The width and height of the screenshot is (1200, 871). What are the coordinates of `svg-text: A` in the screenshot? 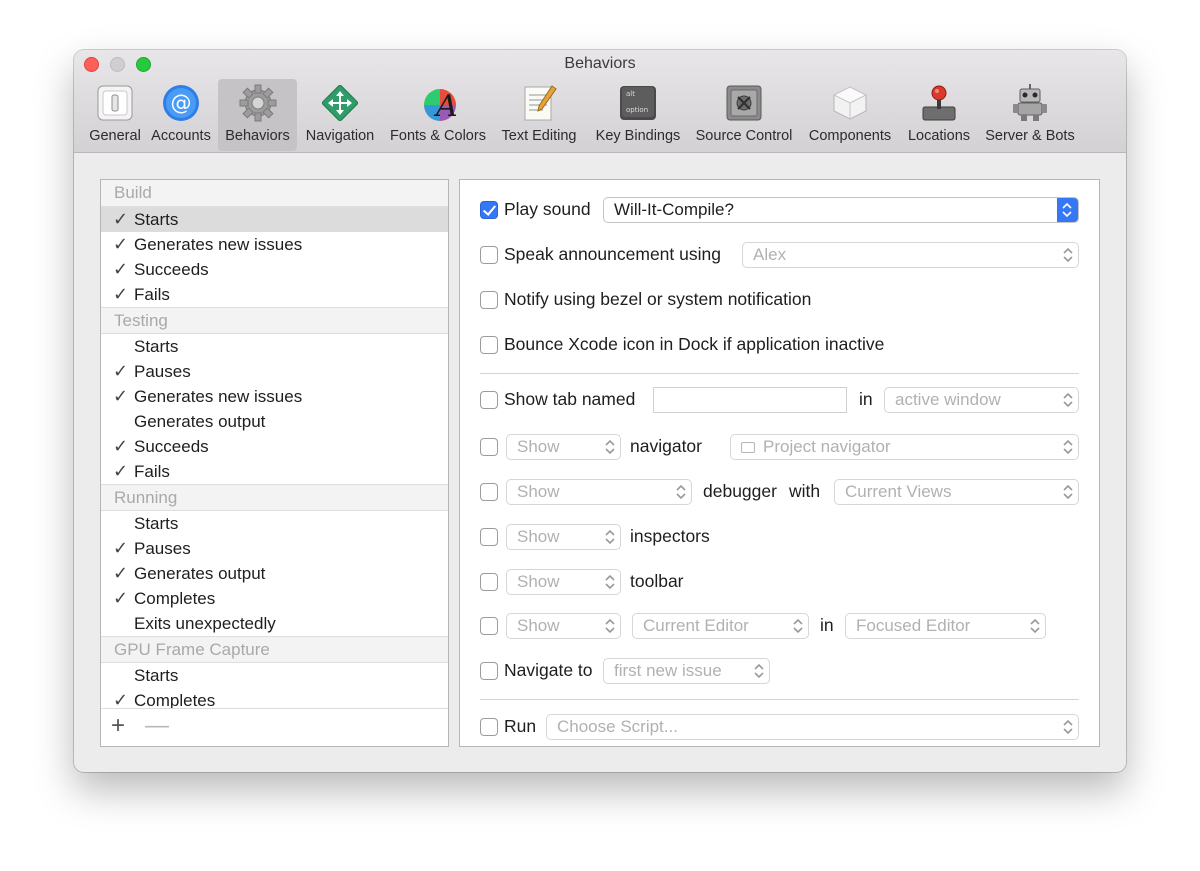 It's located at (445, 106).